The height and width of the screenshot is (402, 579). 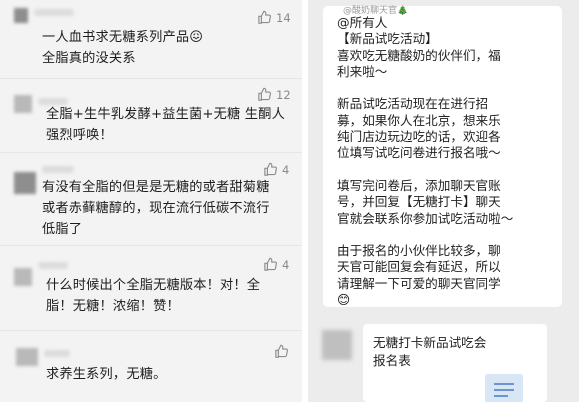 What do you see at coordinates (504, 388) in the screenshot?
I see `form-icon` at bounding box center [504, 388].